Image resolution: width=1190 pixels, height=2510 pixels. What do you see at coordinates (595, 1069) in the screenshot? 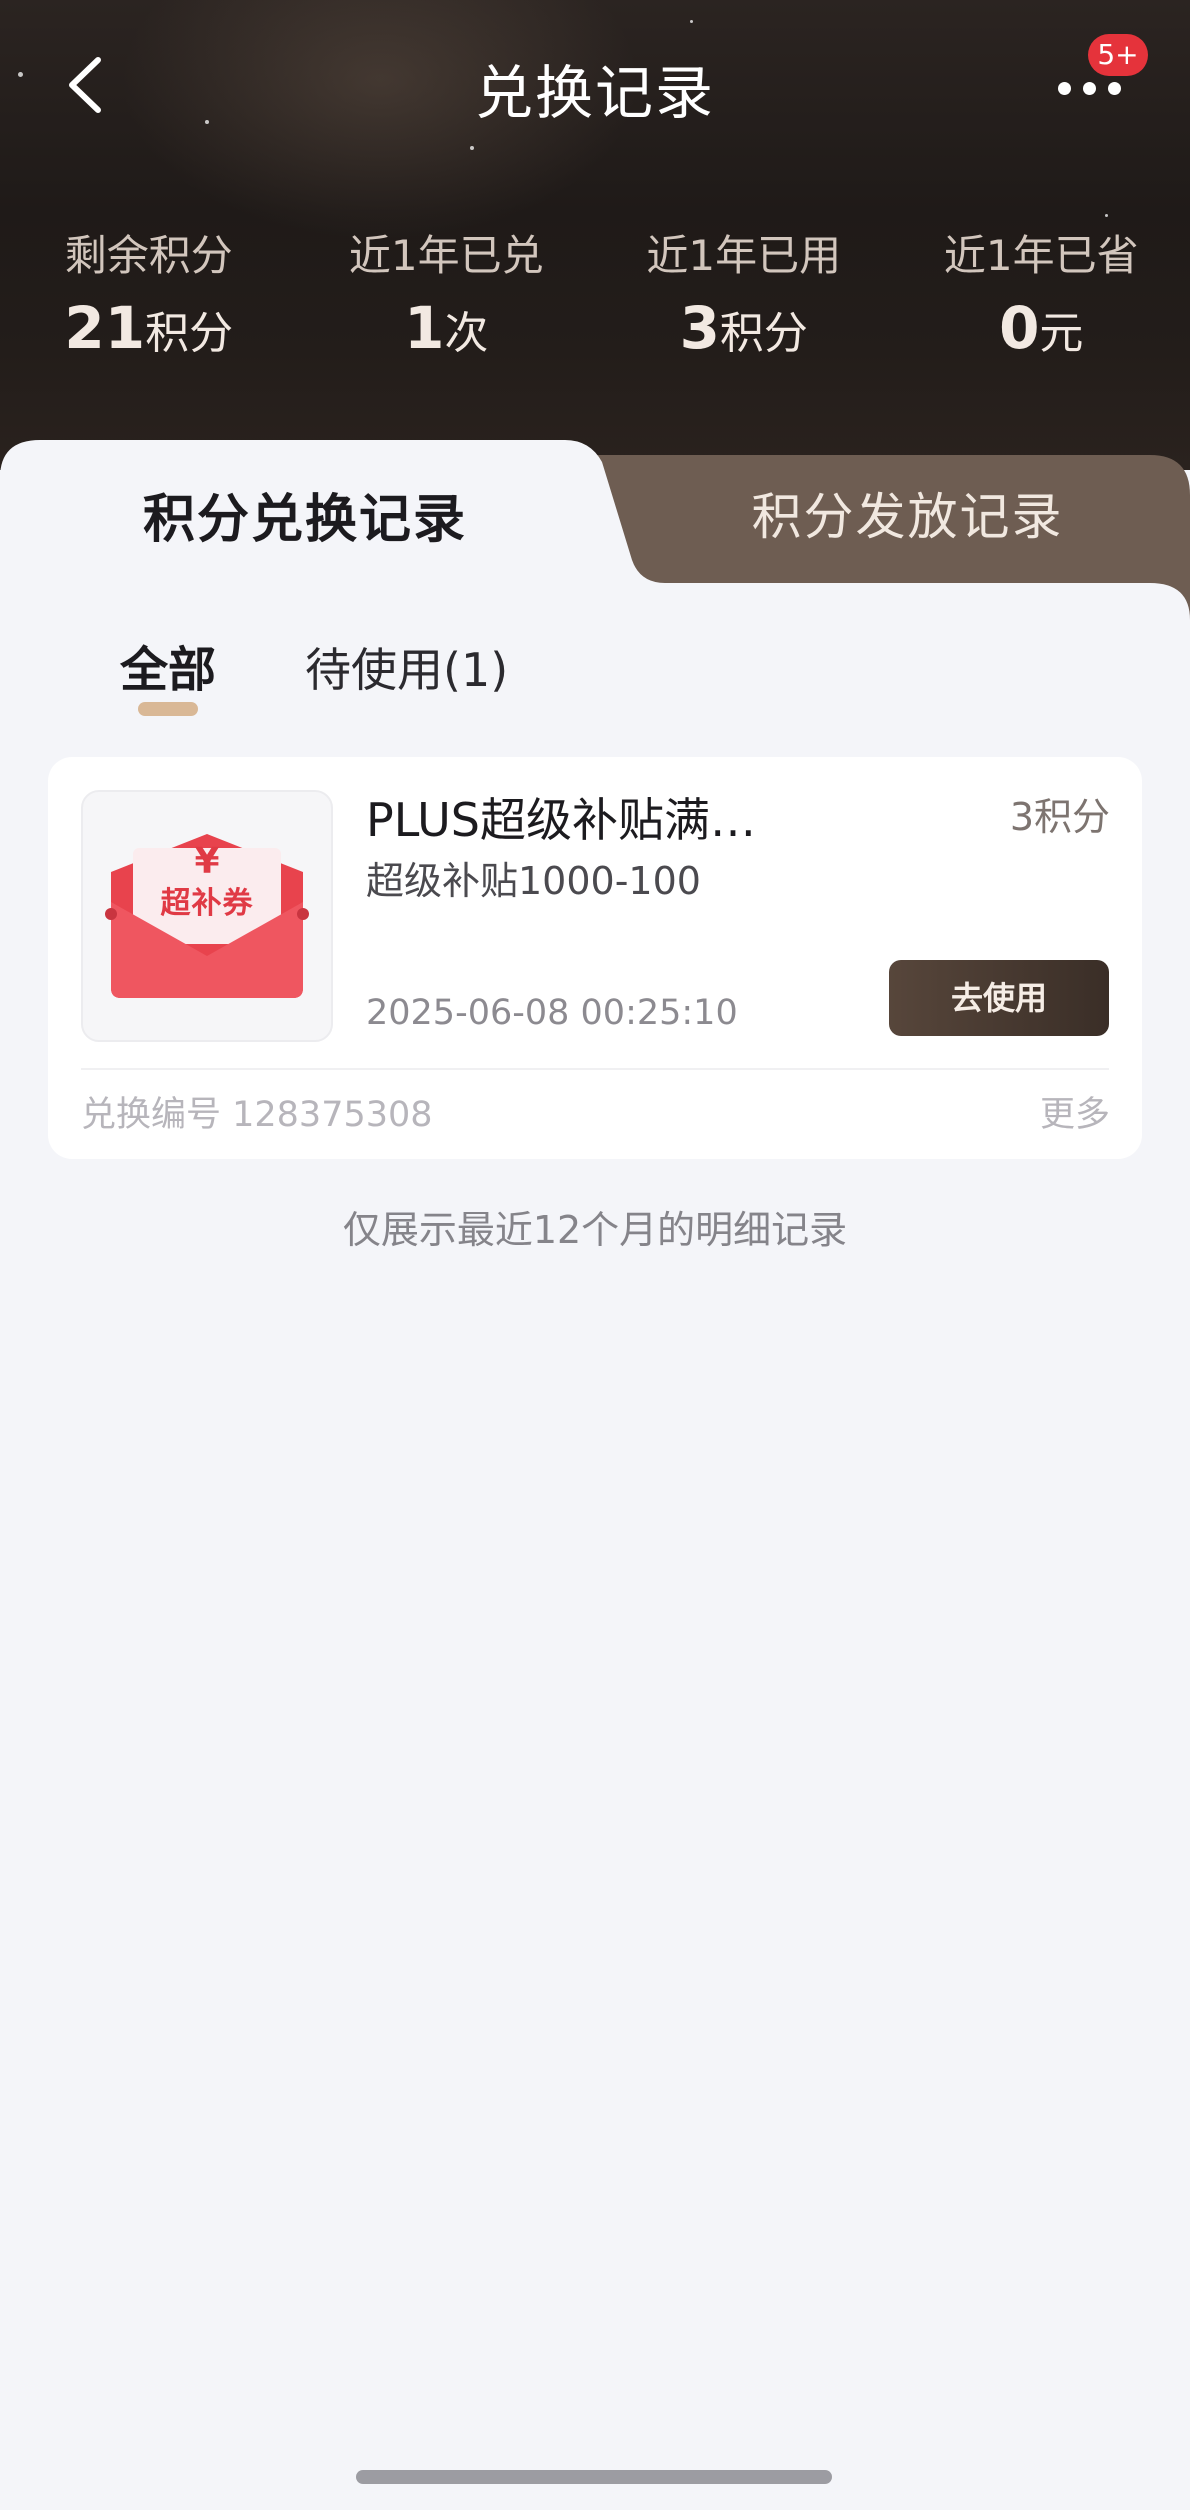
I see `card-divider` at bounding box center [595, 1069].